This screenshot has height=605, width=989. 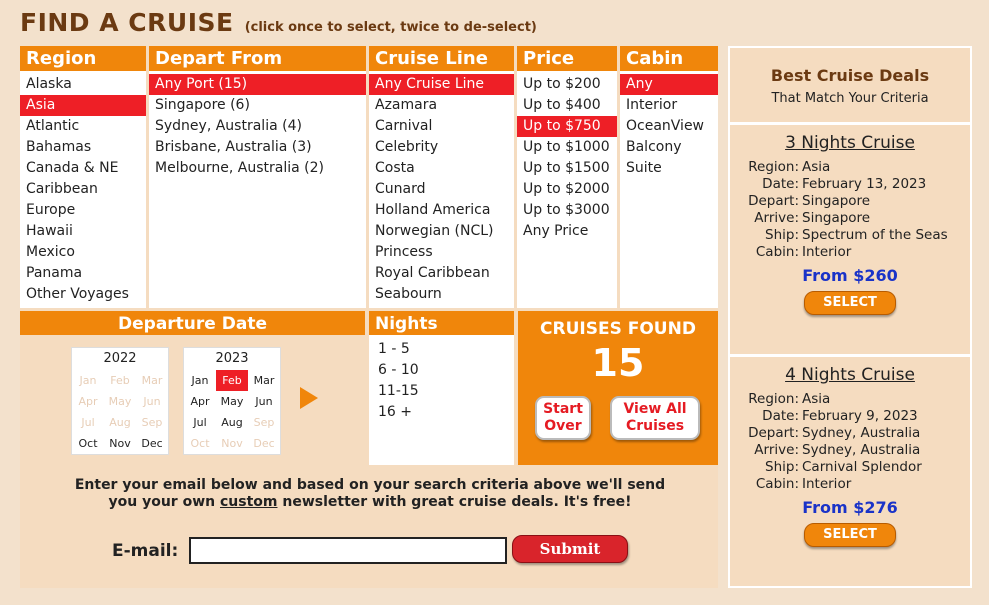 What do you see at coordinates (563, 418) in the screenshot?
I see `start-over-button: Start Over` at bounding box center [563, 418].